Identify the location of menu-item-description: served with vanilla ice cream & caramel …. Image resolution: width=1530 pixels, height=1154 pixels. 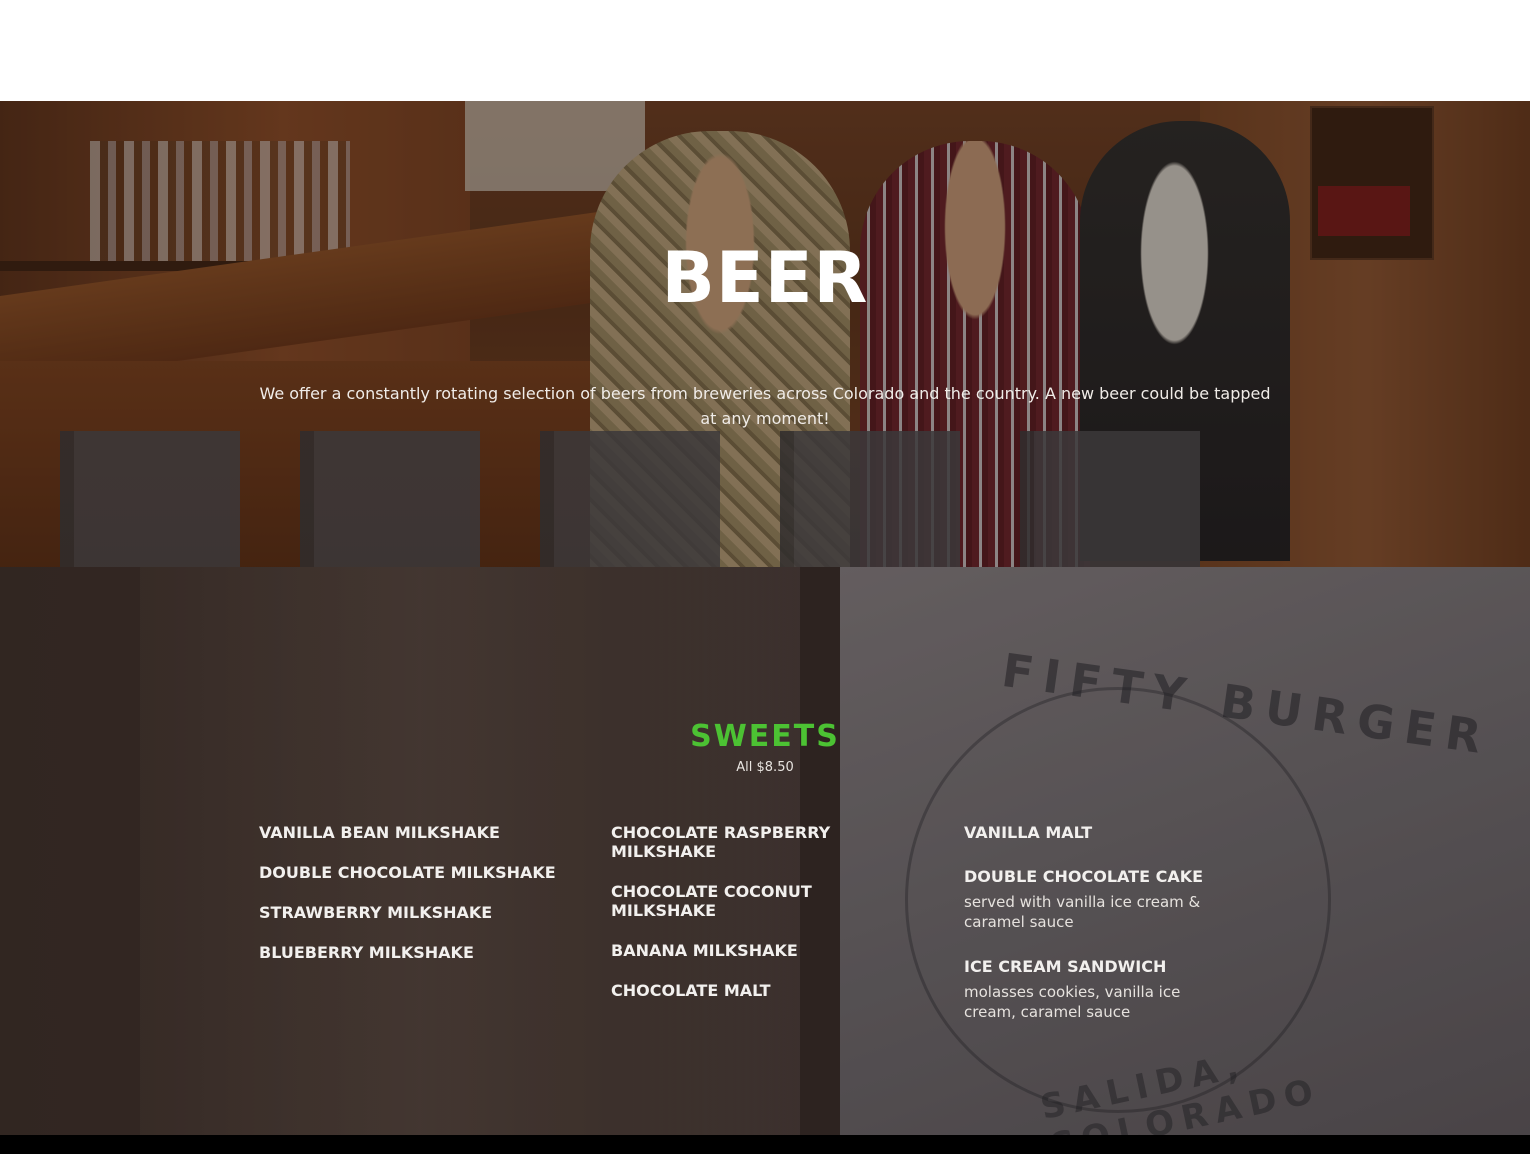
(1082, 912).